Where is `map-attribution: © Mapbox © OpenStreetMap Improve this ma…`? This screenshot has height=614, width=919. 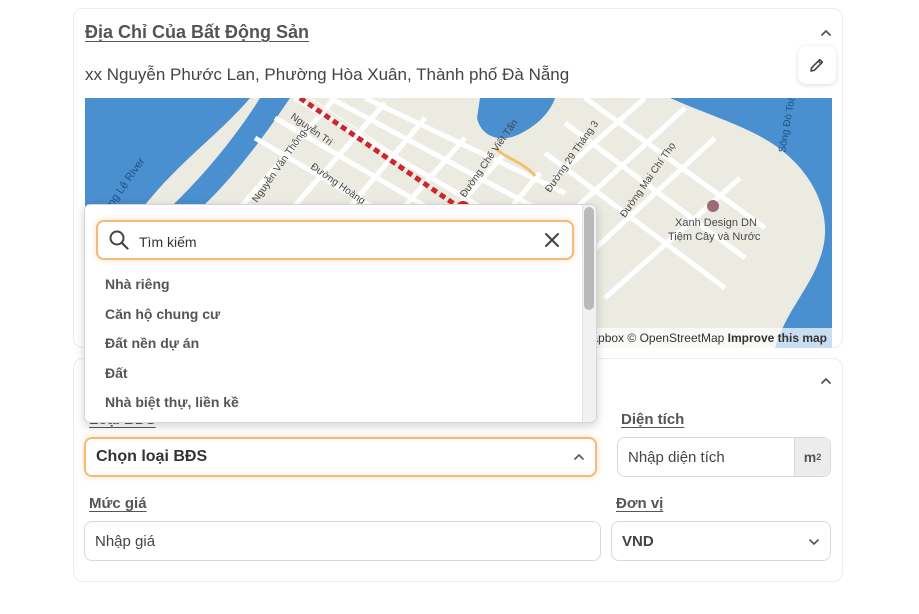
map-attribution: © Mapbox © OpenStreetMap Improve this ma… is located at coordinates (697, 338).